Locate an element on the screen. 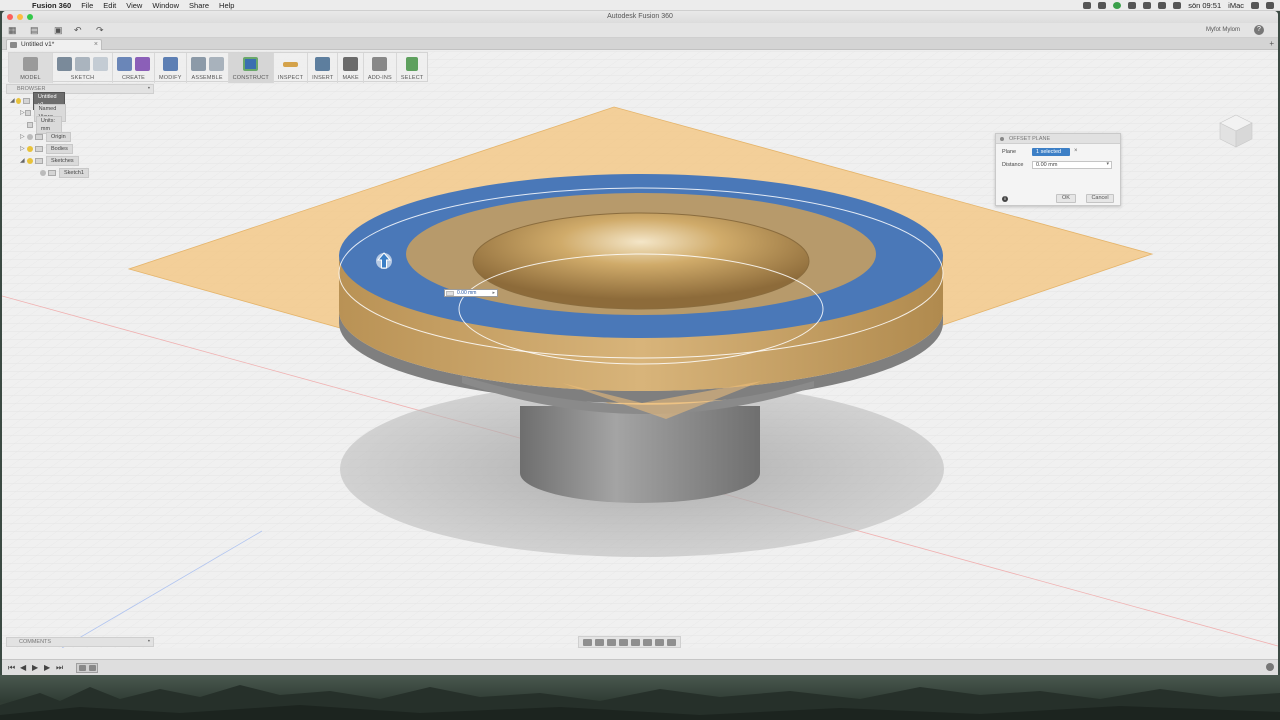 The height and width of the screenshot is (720, 1280). fit-icon is located at coordinates (635, 642).